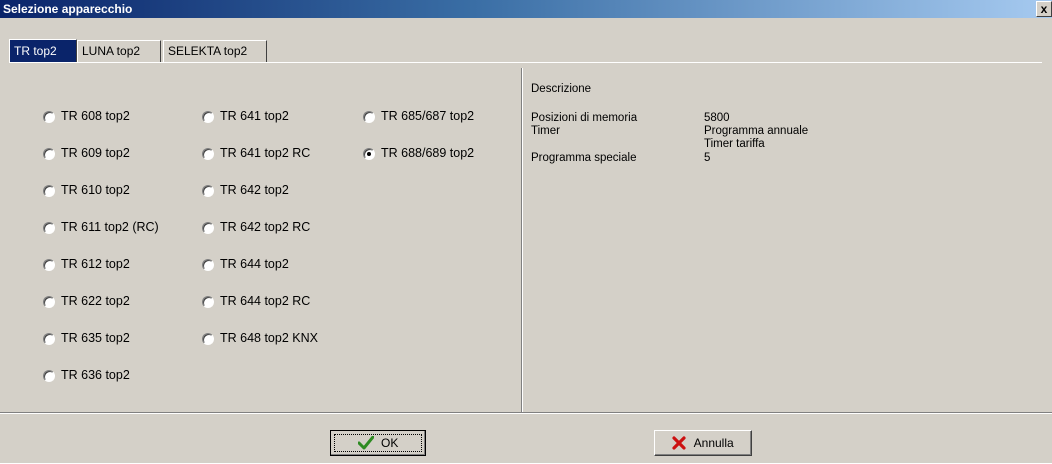  What do you see at coordinates (95, 375) in the screenshot?
I see `device-label: TR 636 top2` at bounding box center [95, 375].